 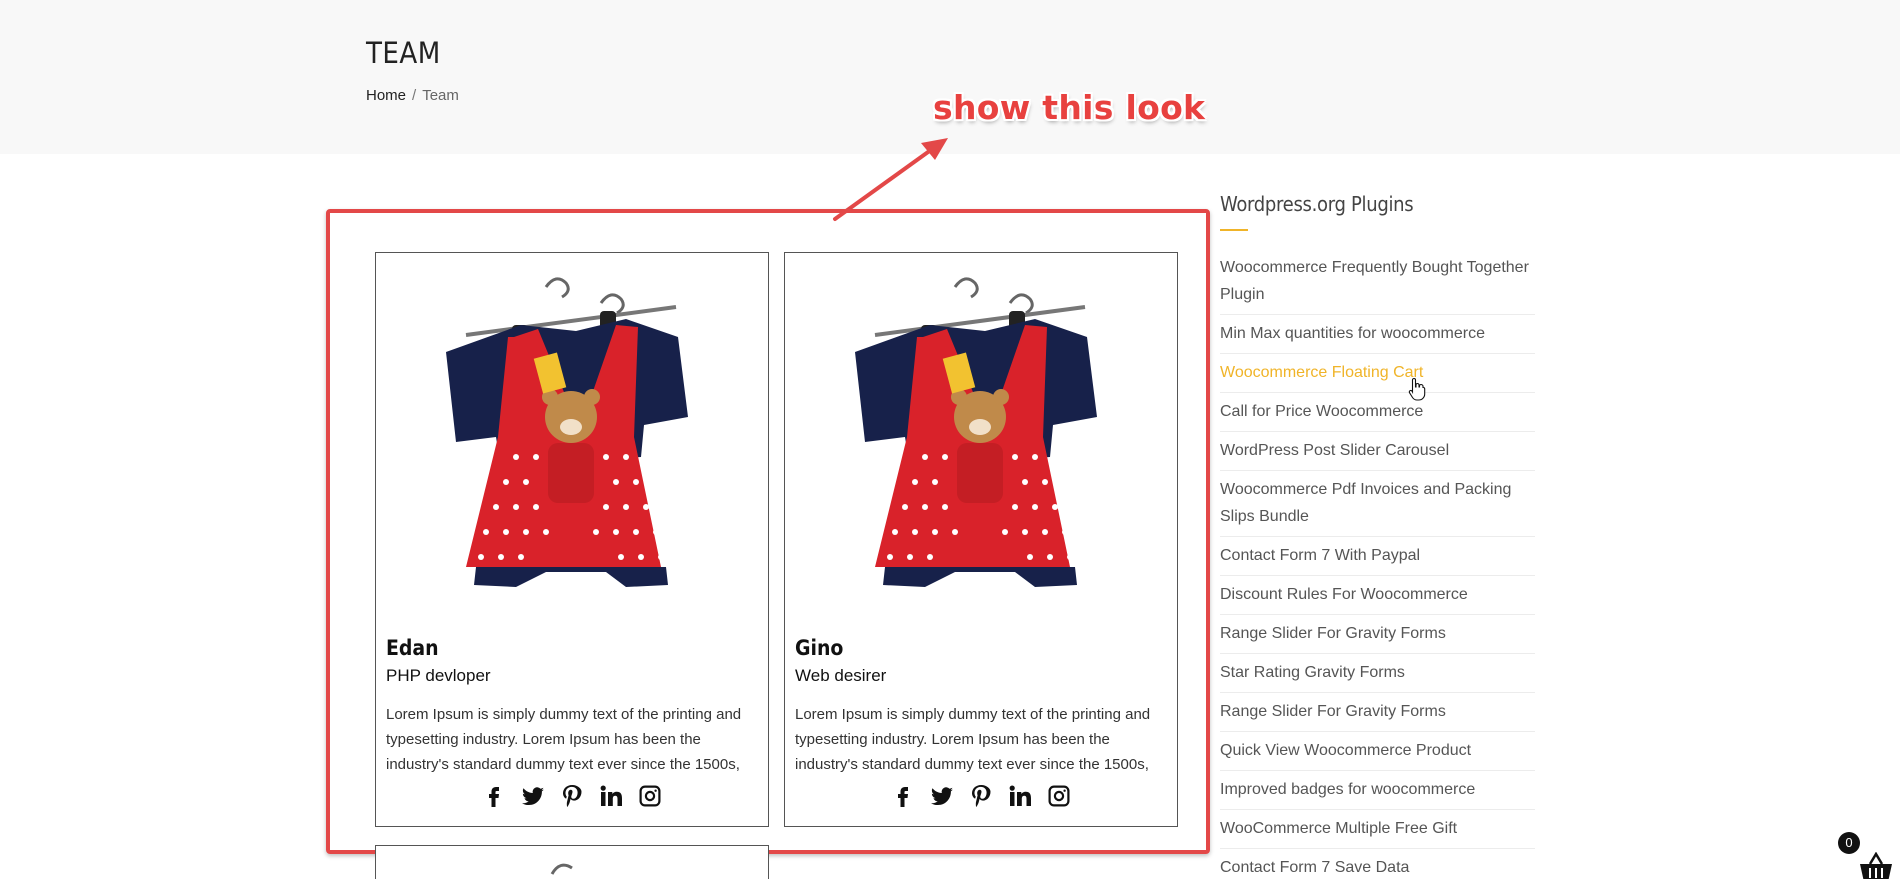 What do you see at coordinates (1338, 828) in the screenshot?
I see `plugin-link: WooCommerce Multiple Free Gift` at bounding box center [1338, 828].